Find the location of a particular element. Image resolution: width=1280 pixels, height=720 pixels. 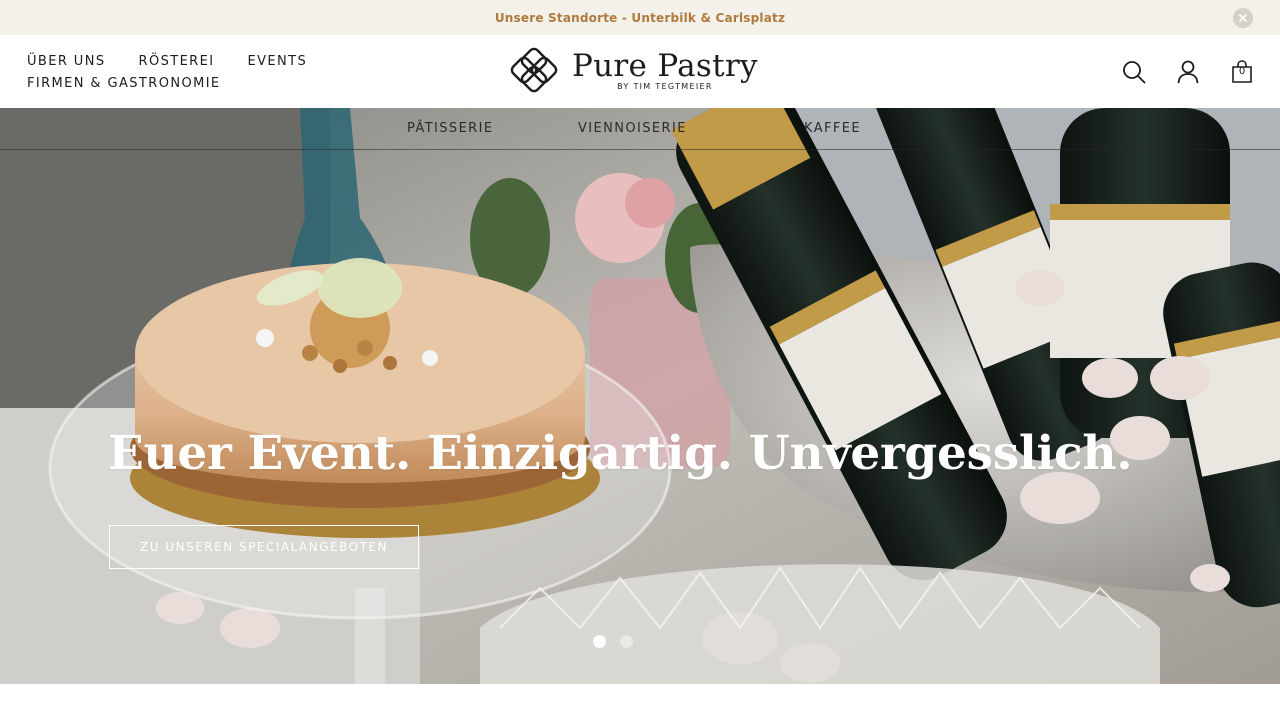

main-nav-row-2: FIRMEN & GASTRONOMIE is located at coordinates (207, 84).